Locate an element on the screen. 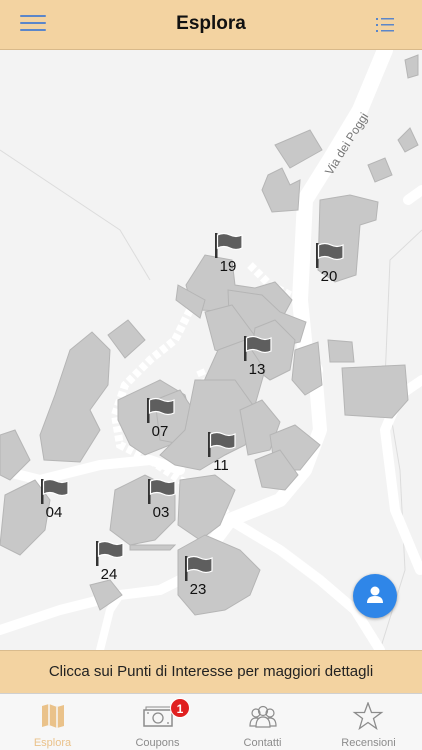 The height and width of the screenshot is (750, 422). star-icon is located at coordinates (368, 716).